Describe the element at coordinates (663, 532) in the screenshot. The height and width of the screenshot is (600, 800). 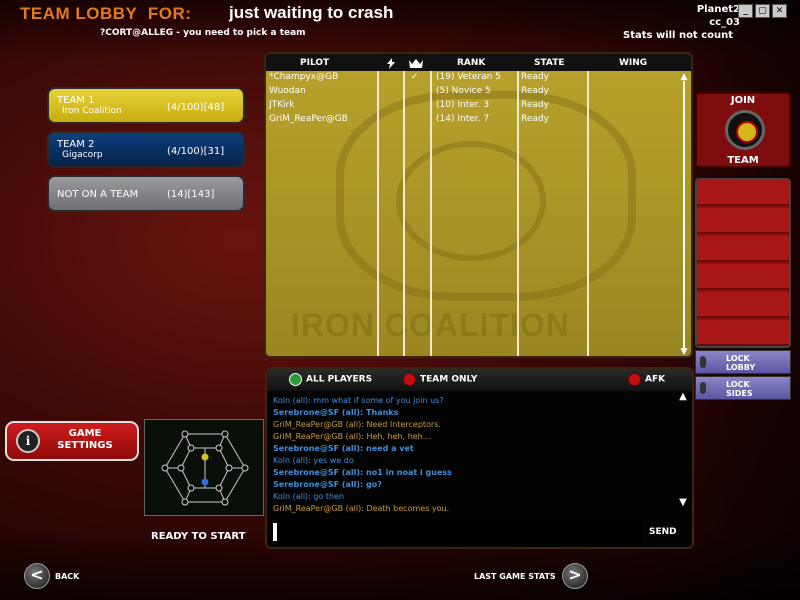
I see `send-button: SEND` at that location.